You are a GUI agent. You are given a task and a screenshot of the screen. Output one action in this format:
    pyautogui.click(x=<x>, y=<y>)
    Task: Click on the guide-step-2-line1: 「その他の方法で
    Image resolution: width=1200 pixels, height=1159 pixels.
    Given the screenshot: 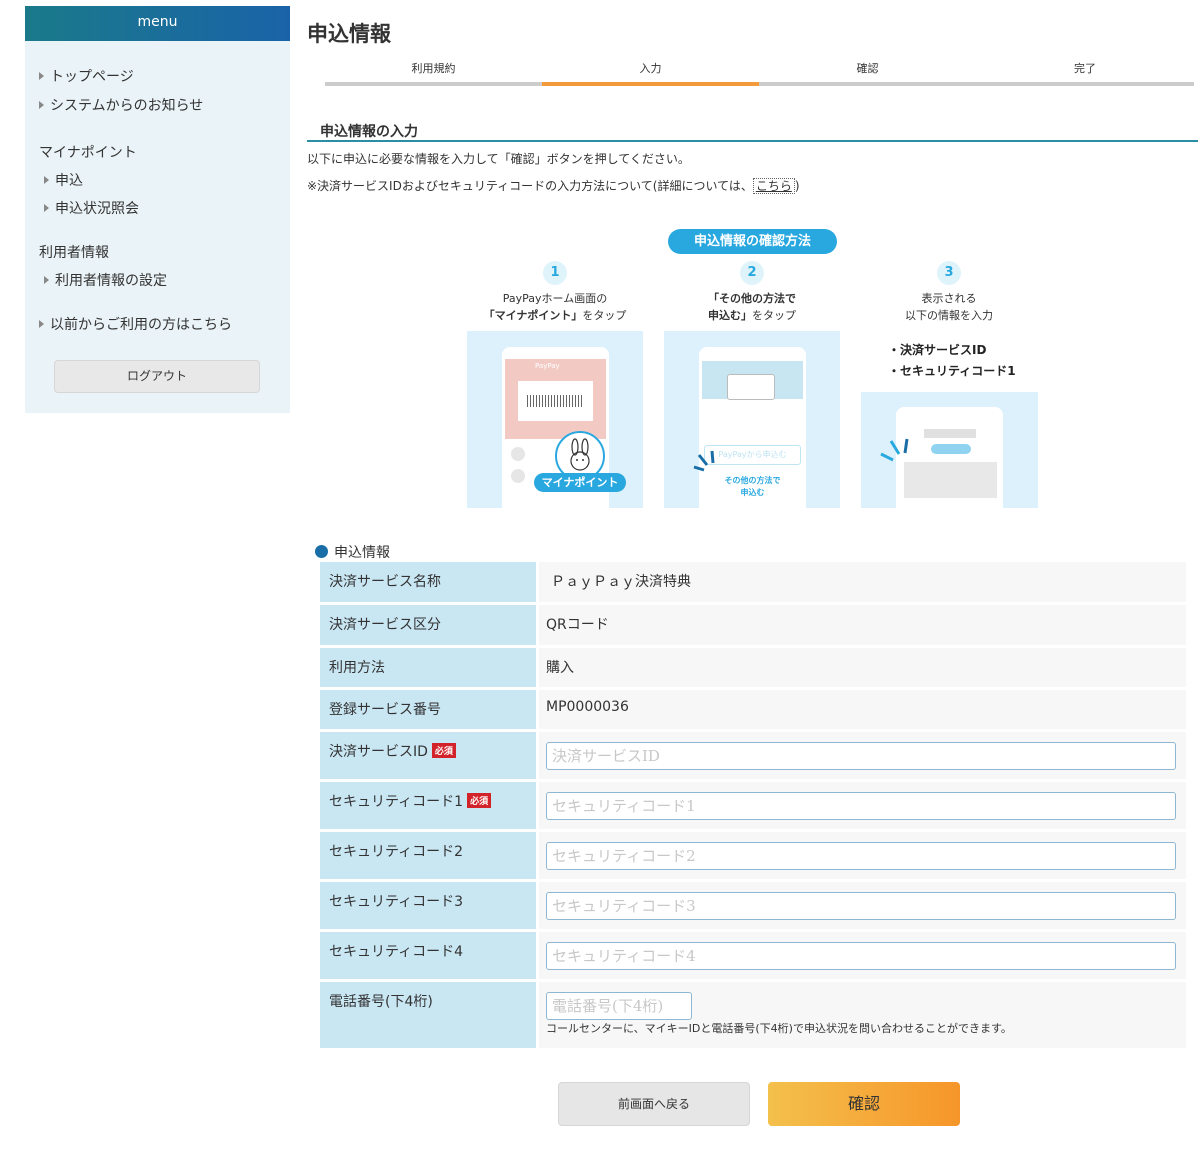 What is the action you would take?
    pyautogui.click(x=752, y=298)
    